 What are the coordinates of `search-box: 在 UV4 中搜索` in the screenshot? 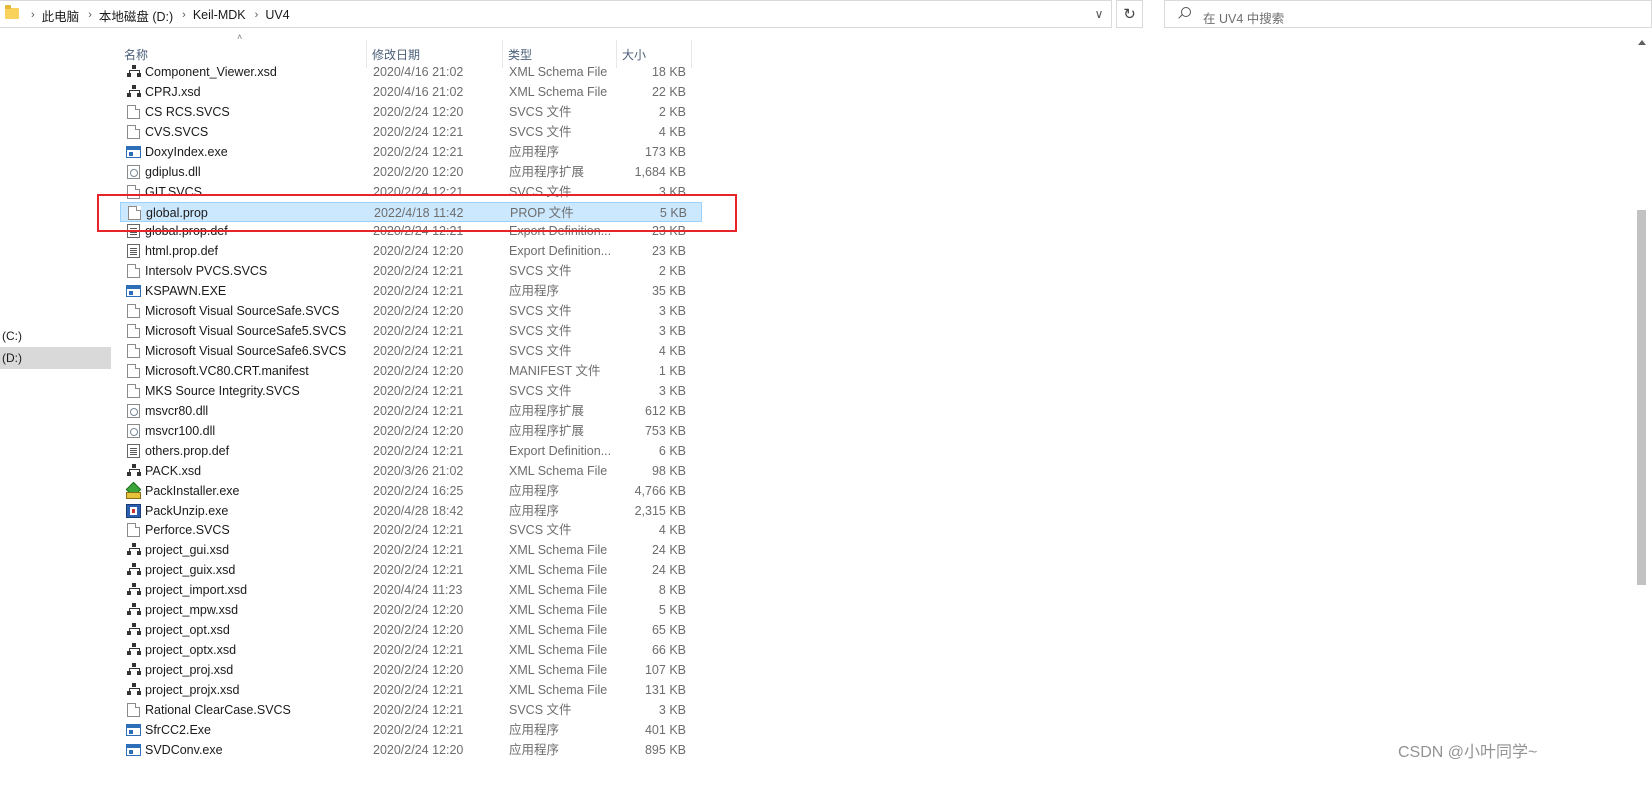 It's located at (1408, 14).